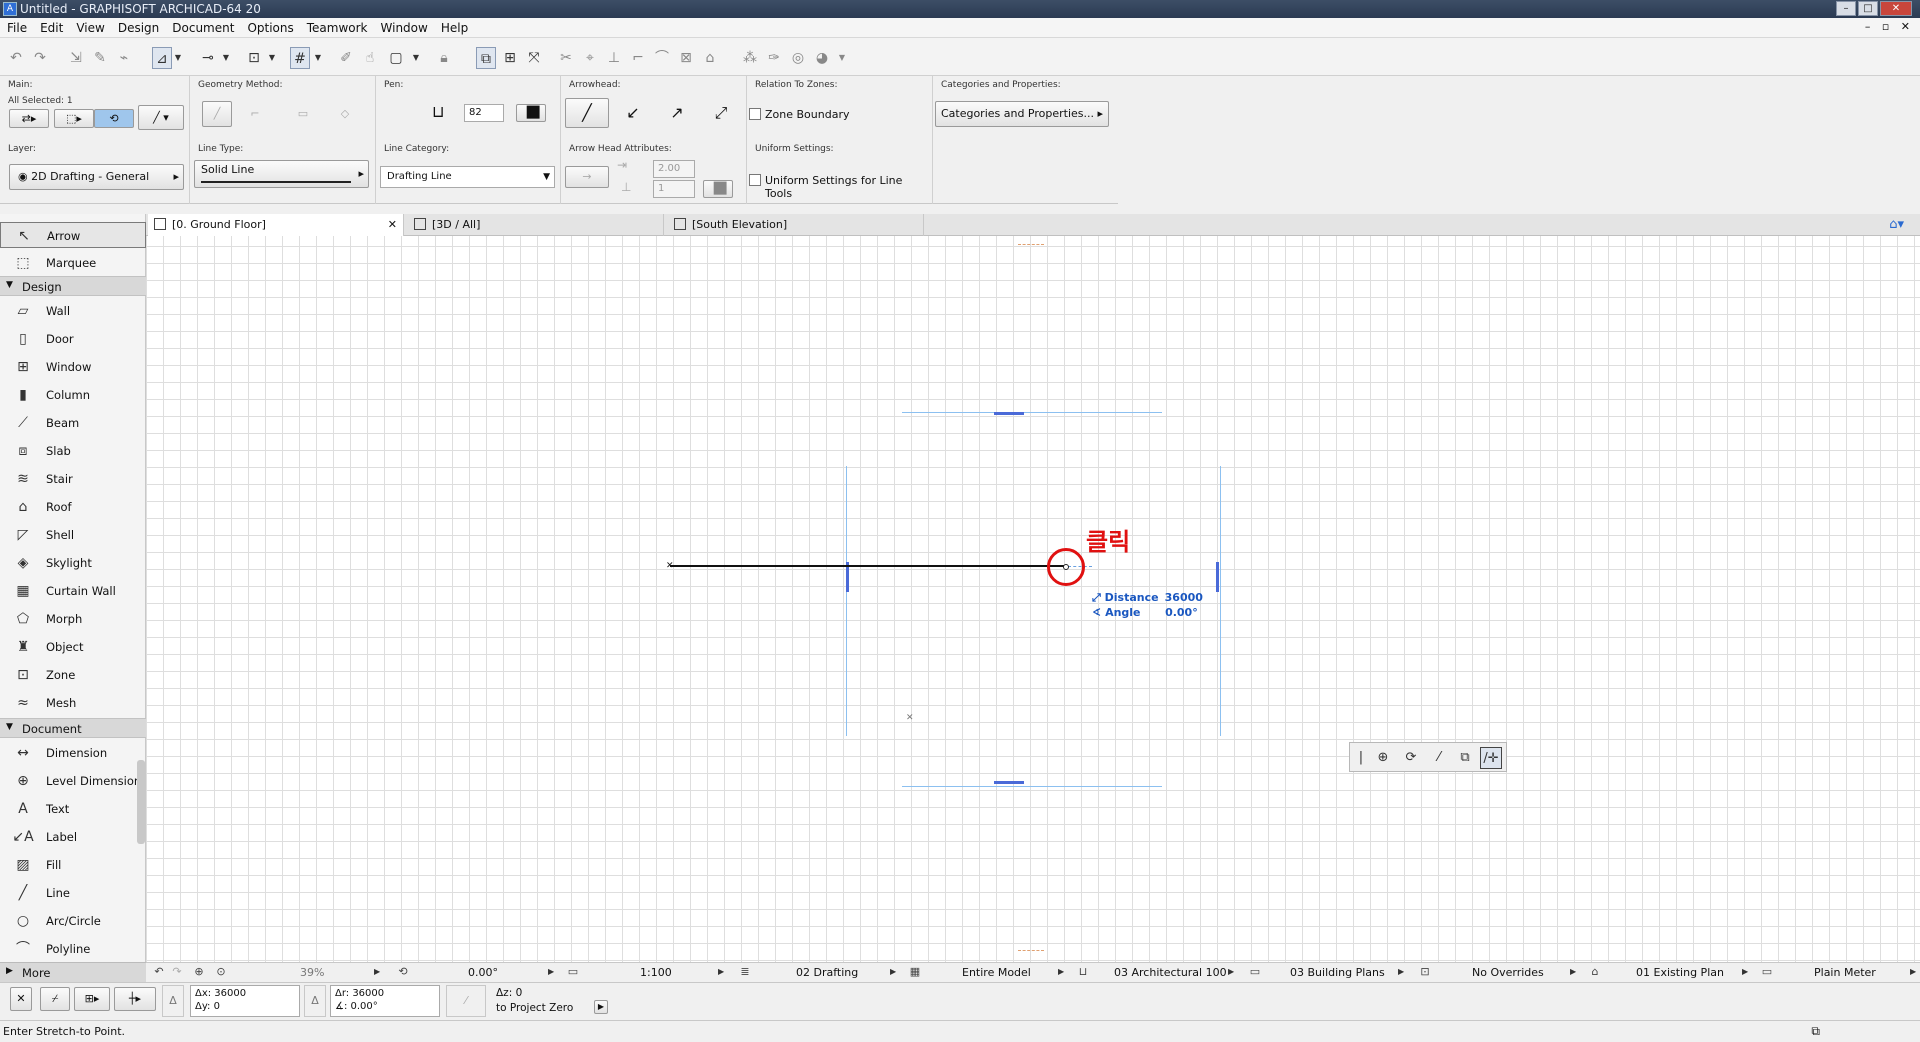 Image resolution: width=1920 pixels, height=1042 pixels. I want to click on arrow-start-icon: ↙, so click(633, 113).